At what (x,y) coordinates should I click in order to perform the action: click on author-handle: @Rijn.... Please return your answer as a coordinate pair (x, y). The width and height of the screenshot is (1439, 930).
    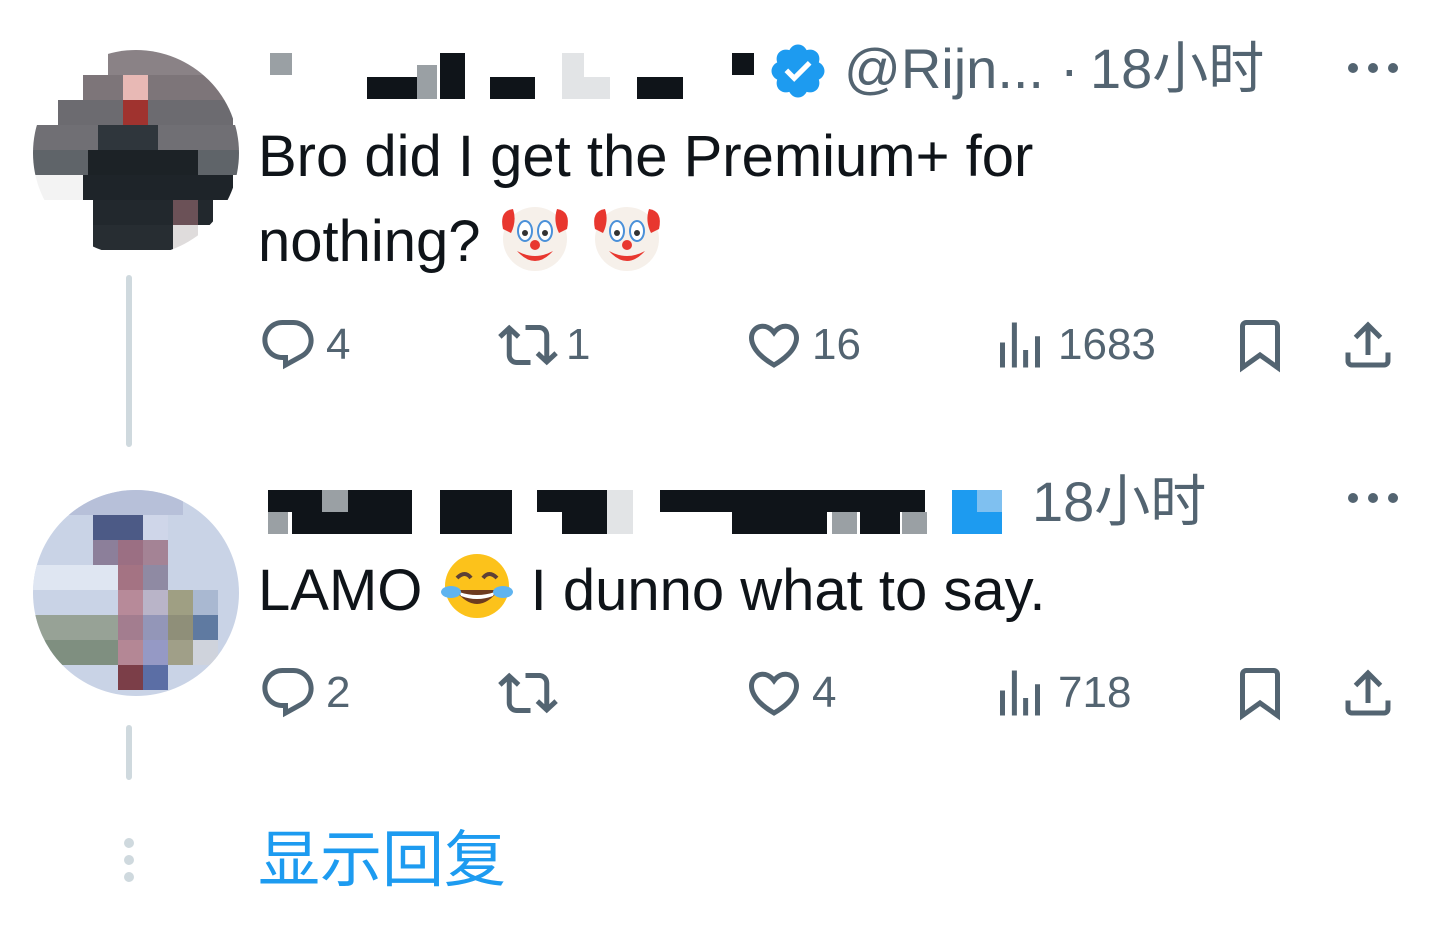
    Looking at the image, I should click on (944, 69).